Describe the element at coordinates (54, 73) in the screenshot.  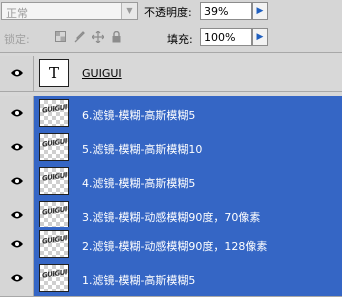
I see `text-layer-thumbnail: T` at that location.